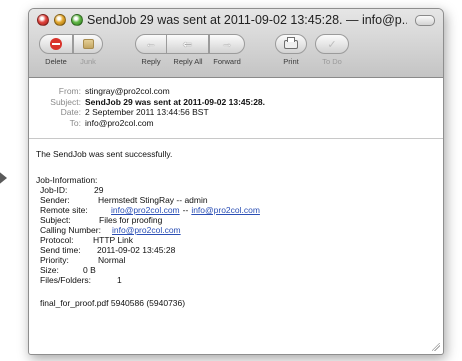  I want to click on priority-label: Priority:, so click(54, 260).